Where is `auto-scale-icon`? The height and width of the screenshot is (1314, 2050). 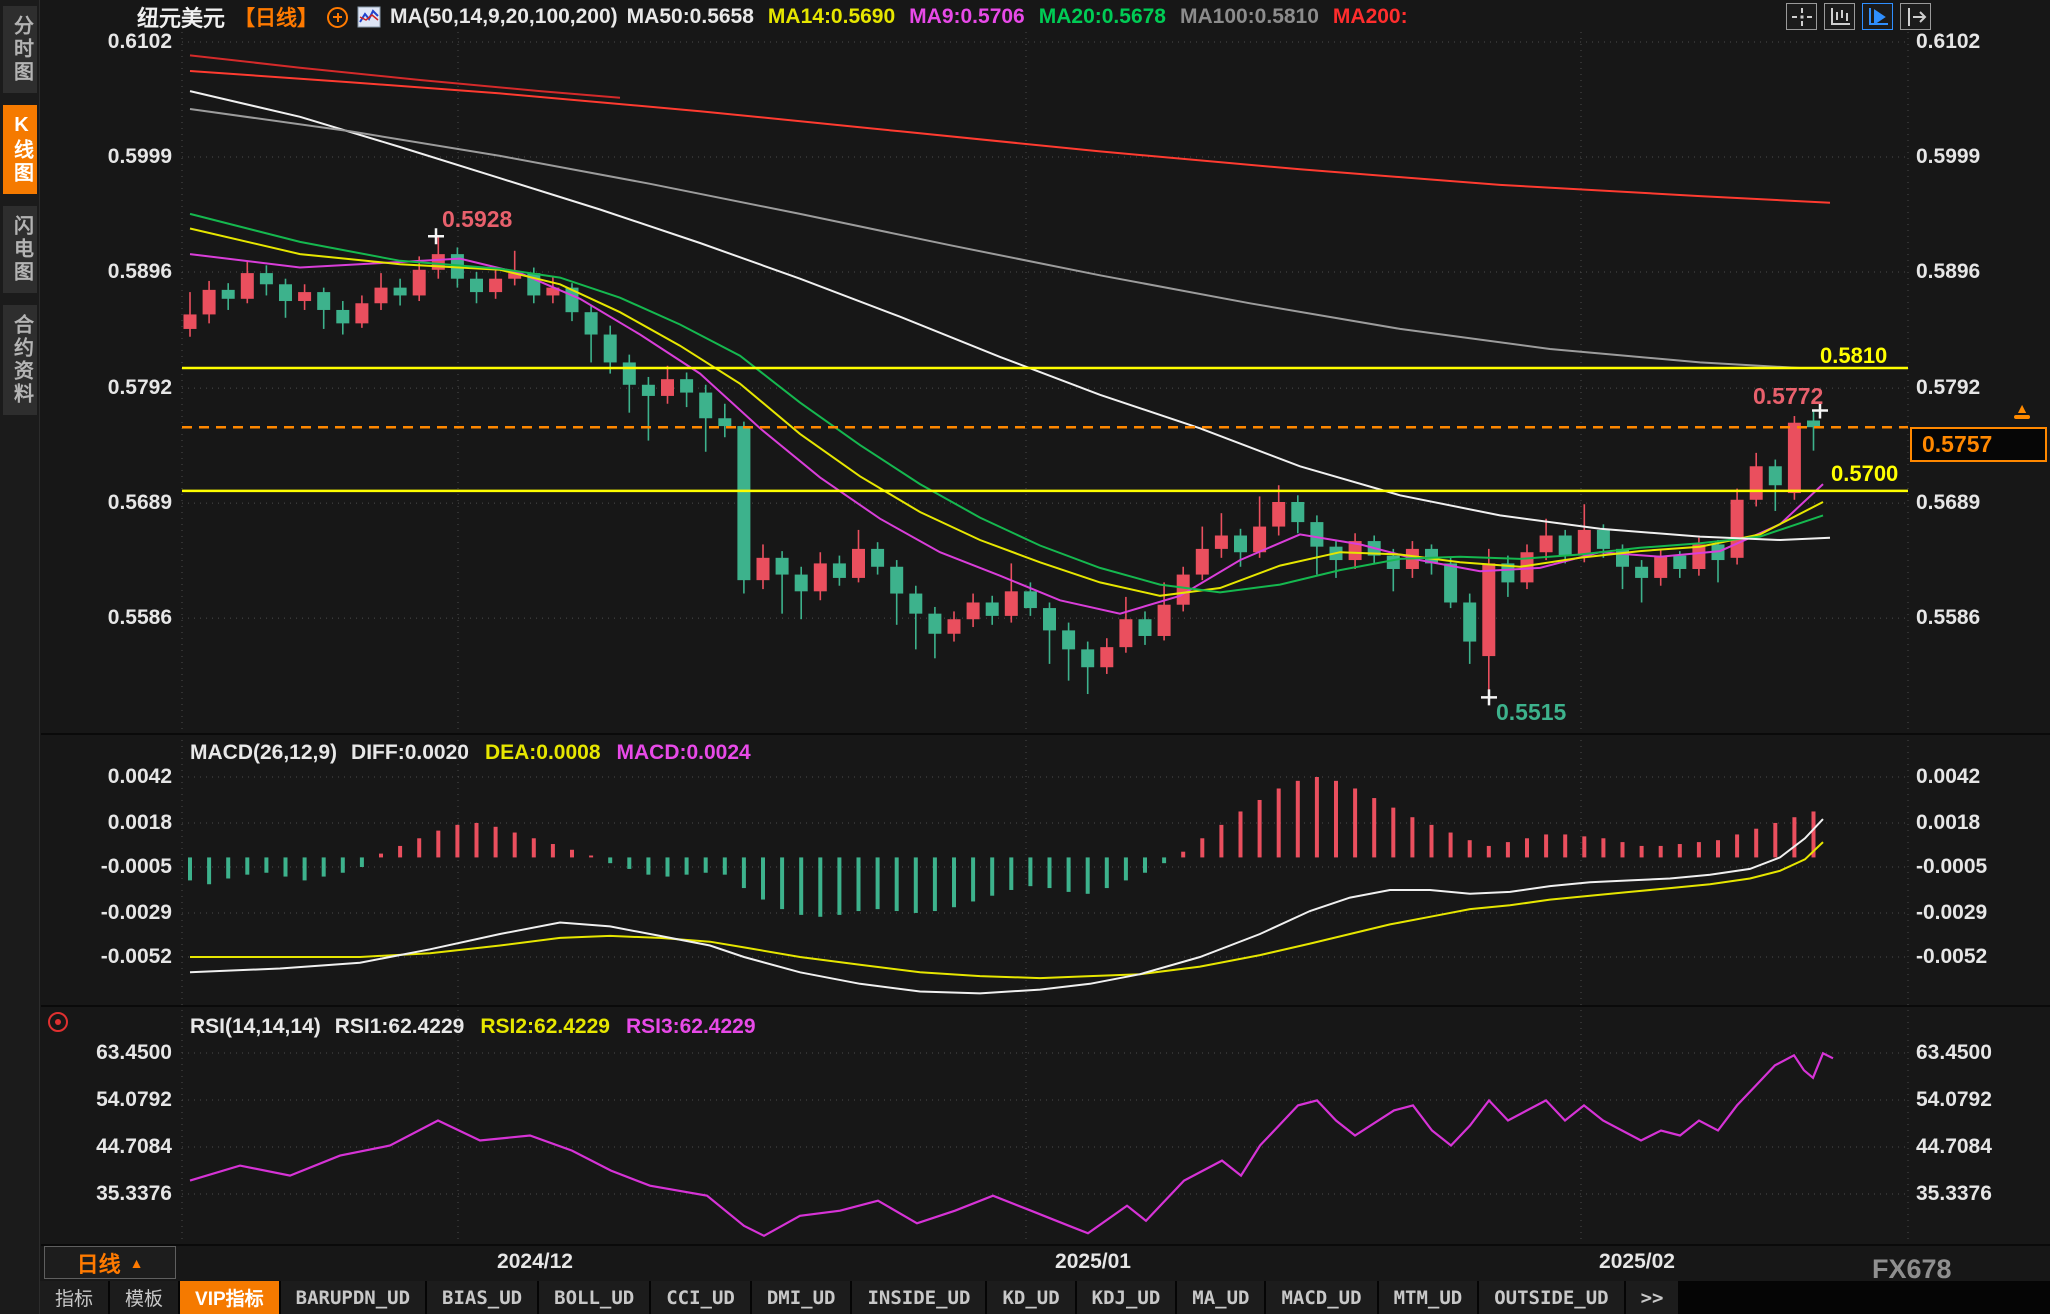
auto-scale-icon is located at coordinates (1877, 16).